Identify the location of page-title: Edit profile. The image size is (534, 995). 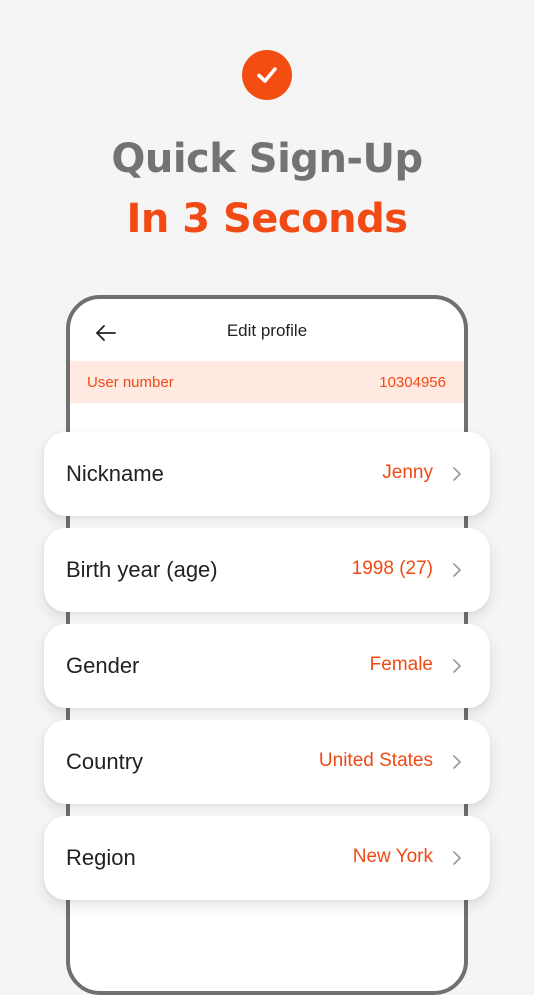
(267, 330).